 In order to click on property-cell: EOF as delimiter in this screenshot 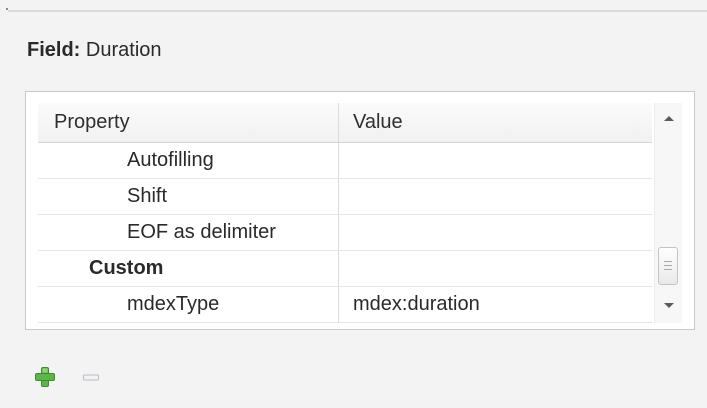, I will do `click(188, 232)`.